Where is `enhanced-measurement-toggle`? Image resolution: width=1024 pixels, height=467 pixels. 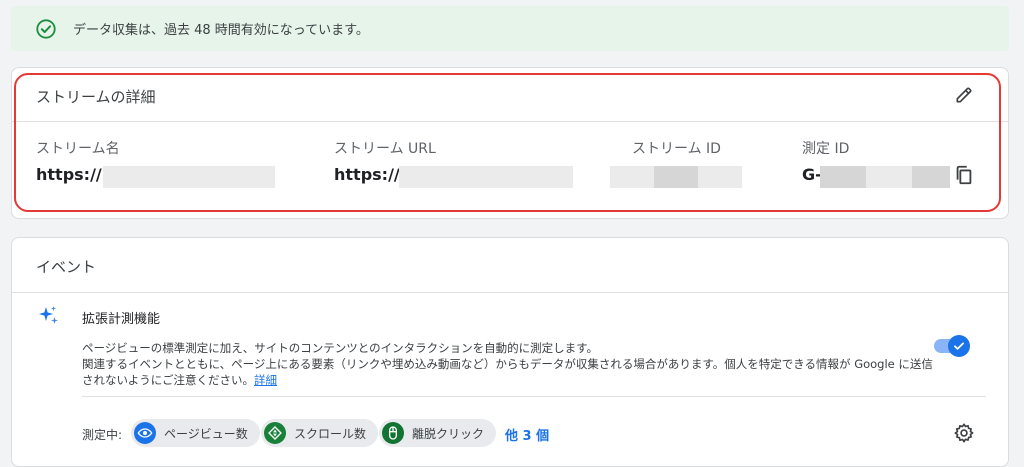
enhanced-measurement-toggle is located at coordinates (952, 346).